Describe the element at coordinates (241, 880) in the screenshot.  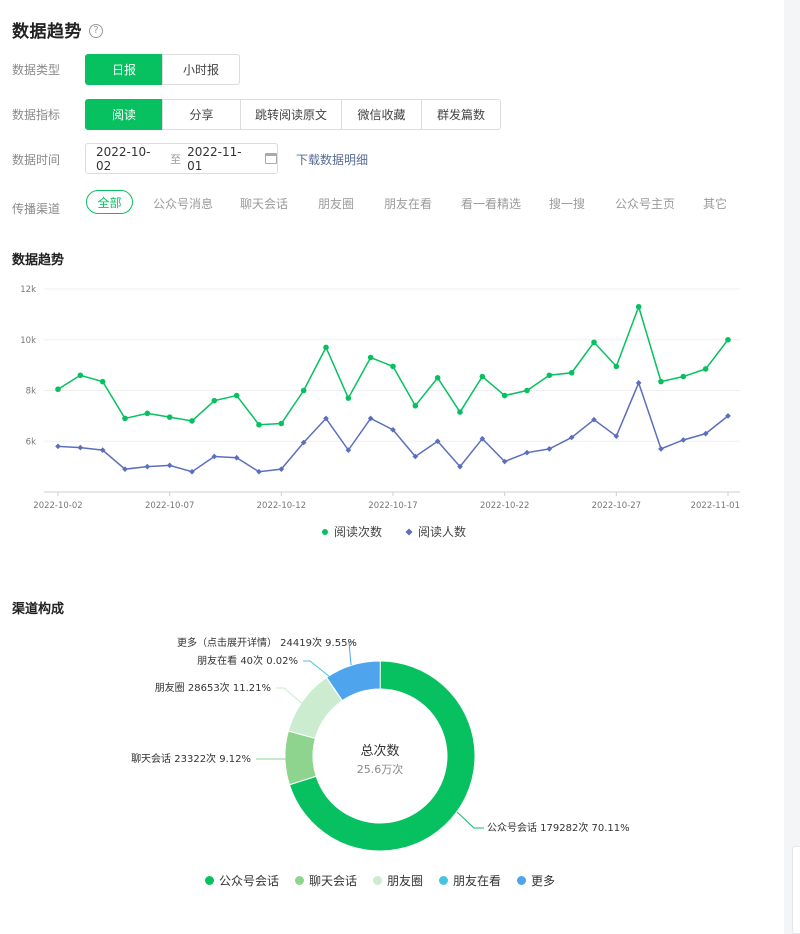
I see `legend-item-official-chat: 公众号会话` at that location.